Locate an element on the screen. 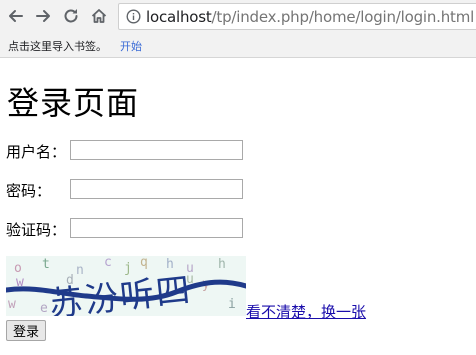 Image resolution: width=476 pixels, height=355 pixels. captcha-input is located at coordinates (156, 228).